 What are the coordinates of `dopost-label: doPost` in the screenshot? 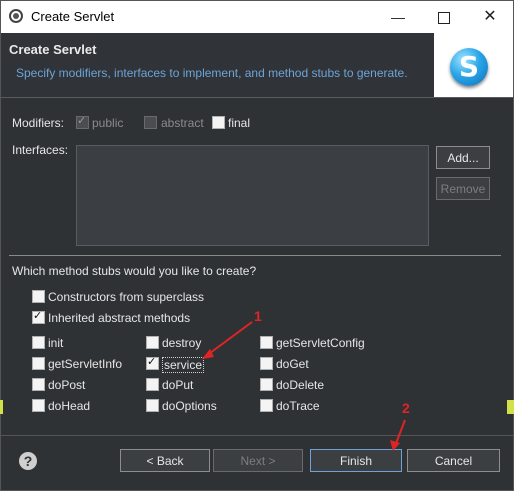 It's located at (66, 385).